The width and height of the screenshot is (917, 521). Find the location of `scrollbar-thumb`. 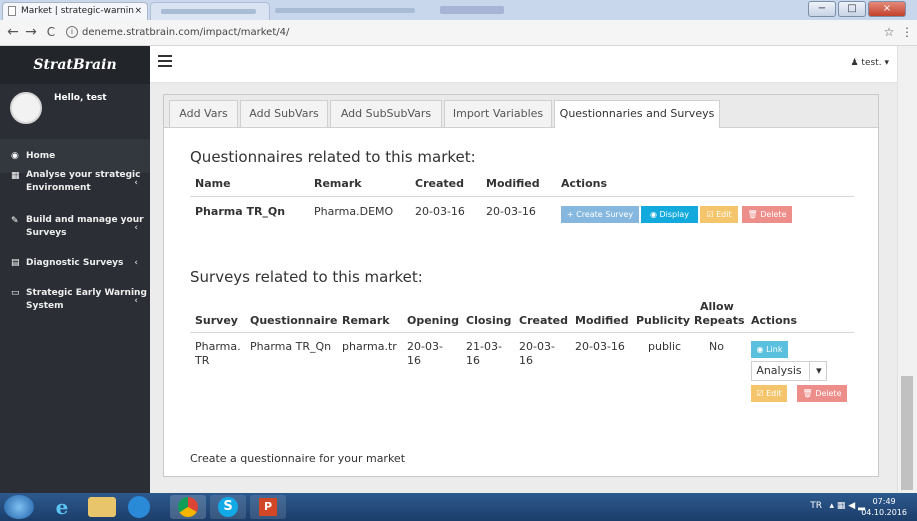

scrollbar-thumb is located at coordinates (907, 433).